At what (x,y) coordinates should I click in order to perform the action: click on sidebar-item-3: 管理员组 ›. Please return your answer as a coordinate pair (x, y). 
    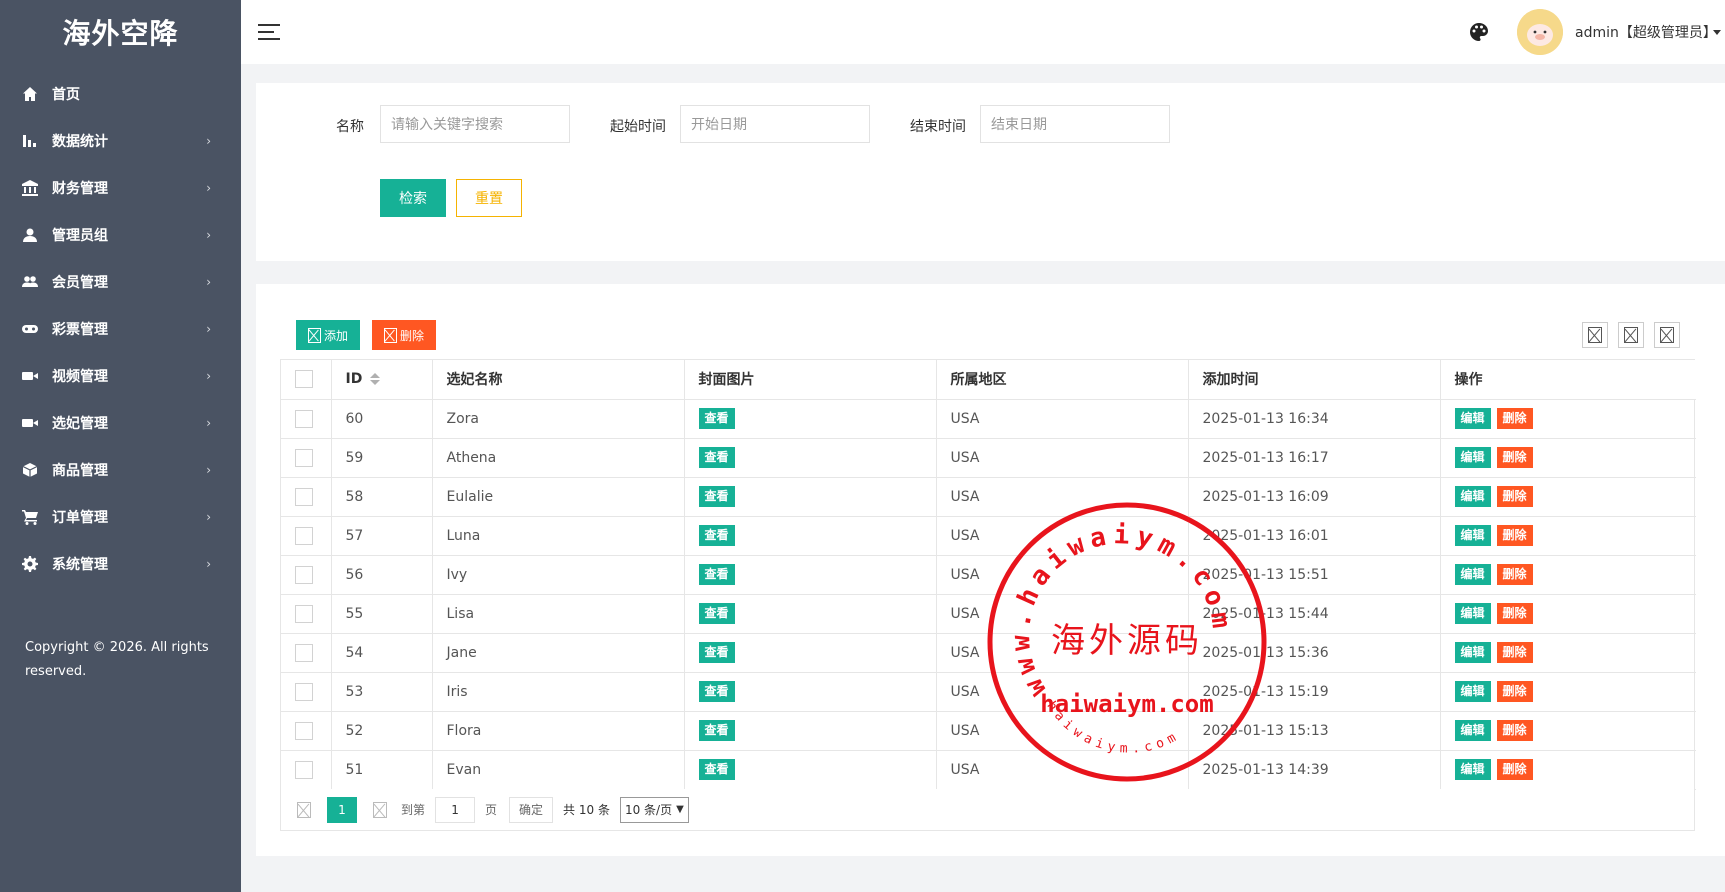
    Looking at the image, I should click on (120, 234).